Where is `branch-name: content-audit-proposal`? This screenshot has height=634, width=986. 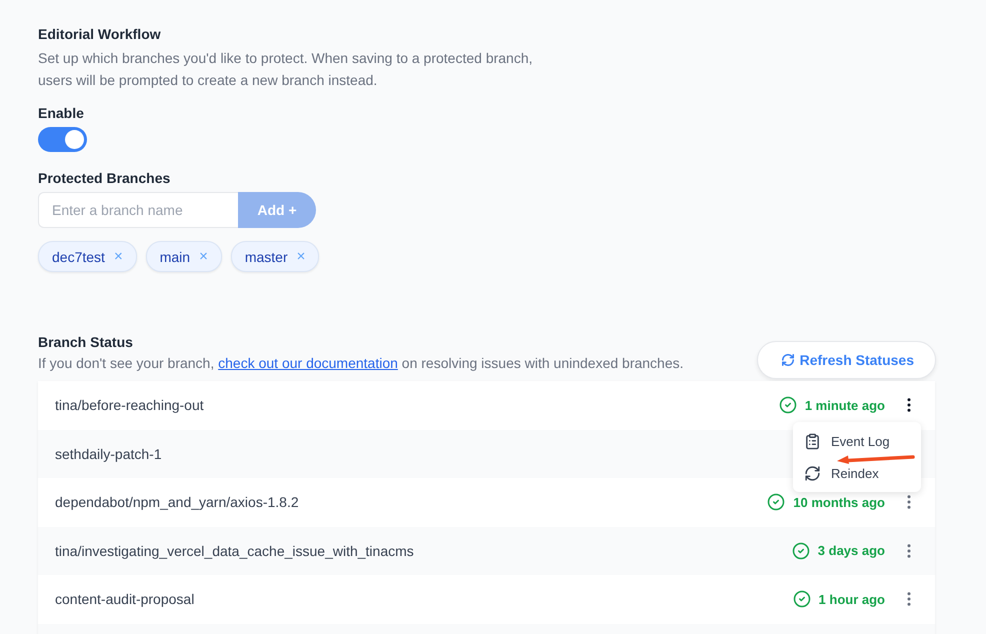
branch-name: content-audit-proposal is located at coordinates (124, 599).